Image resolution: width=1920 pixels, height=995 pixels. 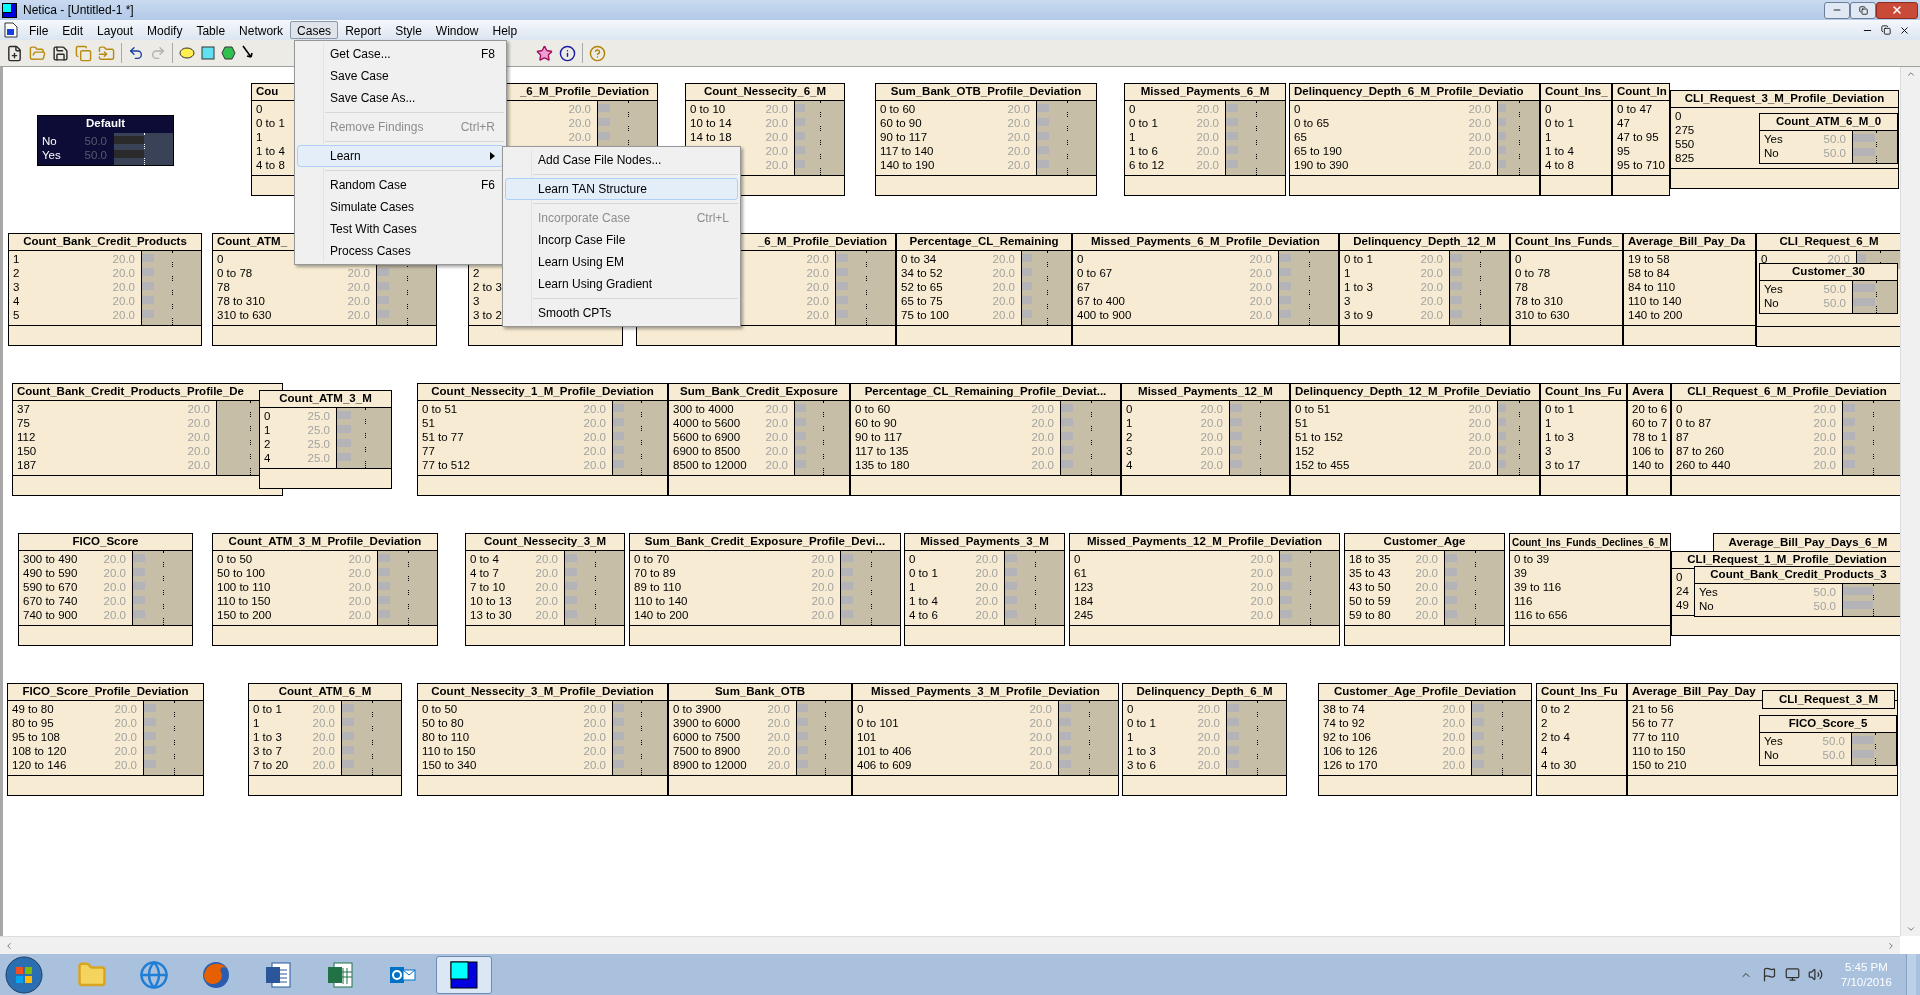 I want to click on network-node: Delinquency_Depth_12_M 0 to 1 20.0 1 20.0 1 to 3 20.0 3 20.0 3 to 9 20.0, so click(x=1424, y=289).